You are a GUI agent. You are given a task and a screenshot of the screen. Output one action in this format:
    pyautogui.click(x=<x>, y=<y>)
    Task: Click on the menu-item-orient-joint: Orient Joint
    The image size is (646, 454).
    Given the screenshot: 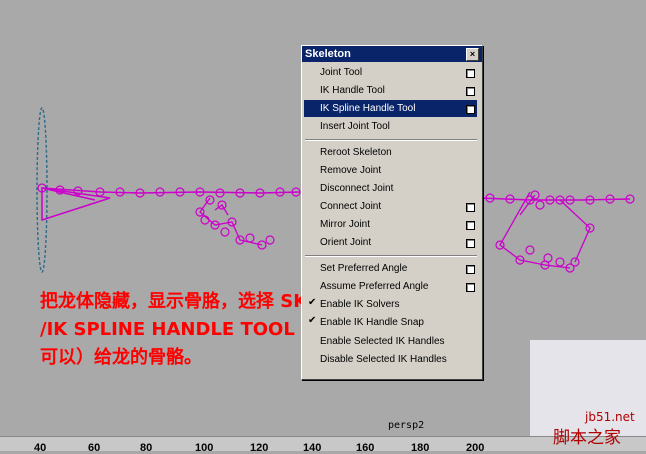 What is the action you would take?
    pyautogui.click(x=390, y=242)
    